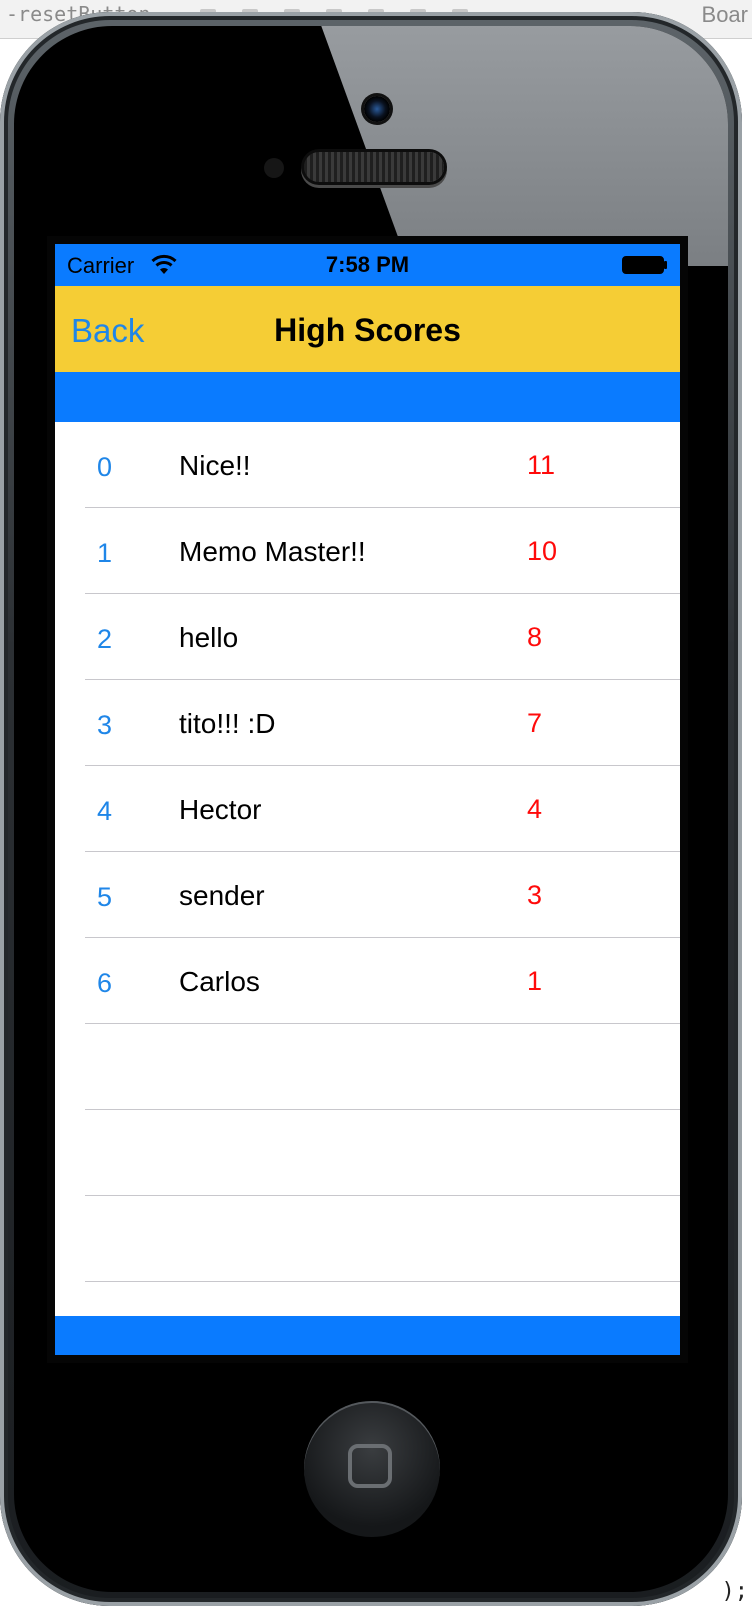 The width and height of the screenshot is (752, 1606). I want to click on editor-code-fragment: );, so click(735, 1591).